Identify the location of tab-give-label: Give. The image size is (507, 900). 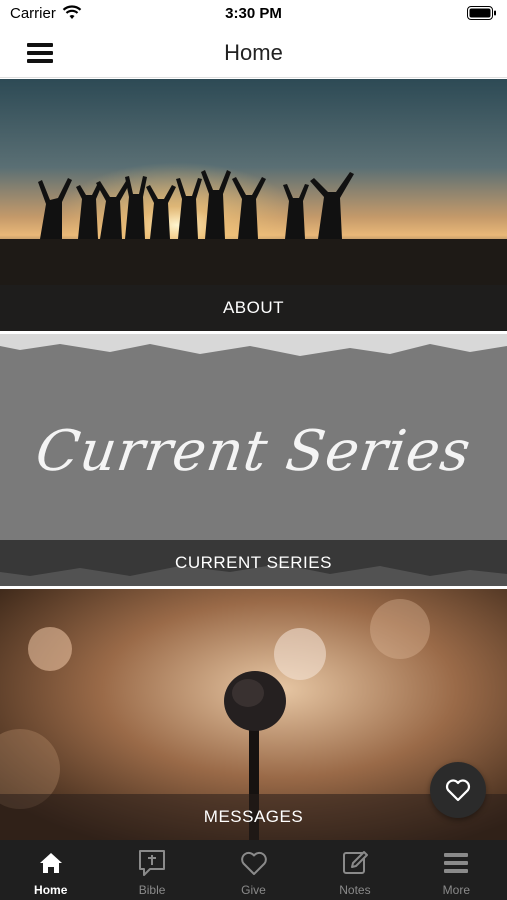
(253, 890).